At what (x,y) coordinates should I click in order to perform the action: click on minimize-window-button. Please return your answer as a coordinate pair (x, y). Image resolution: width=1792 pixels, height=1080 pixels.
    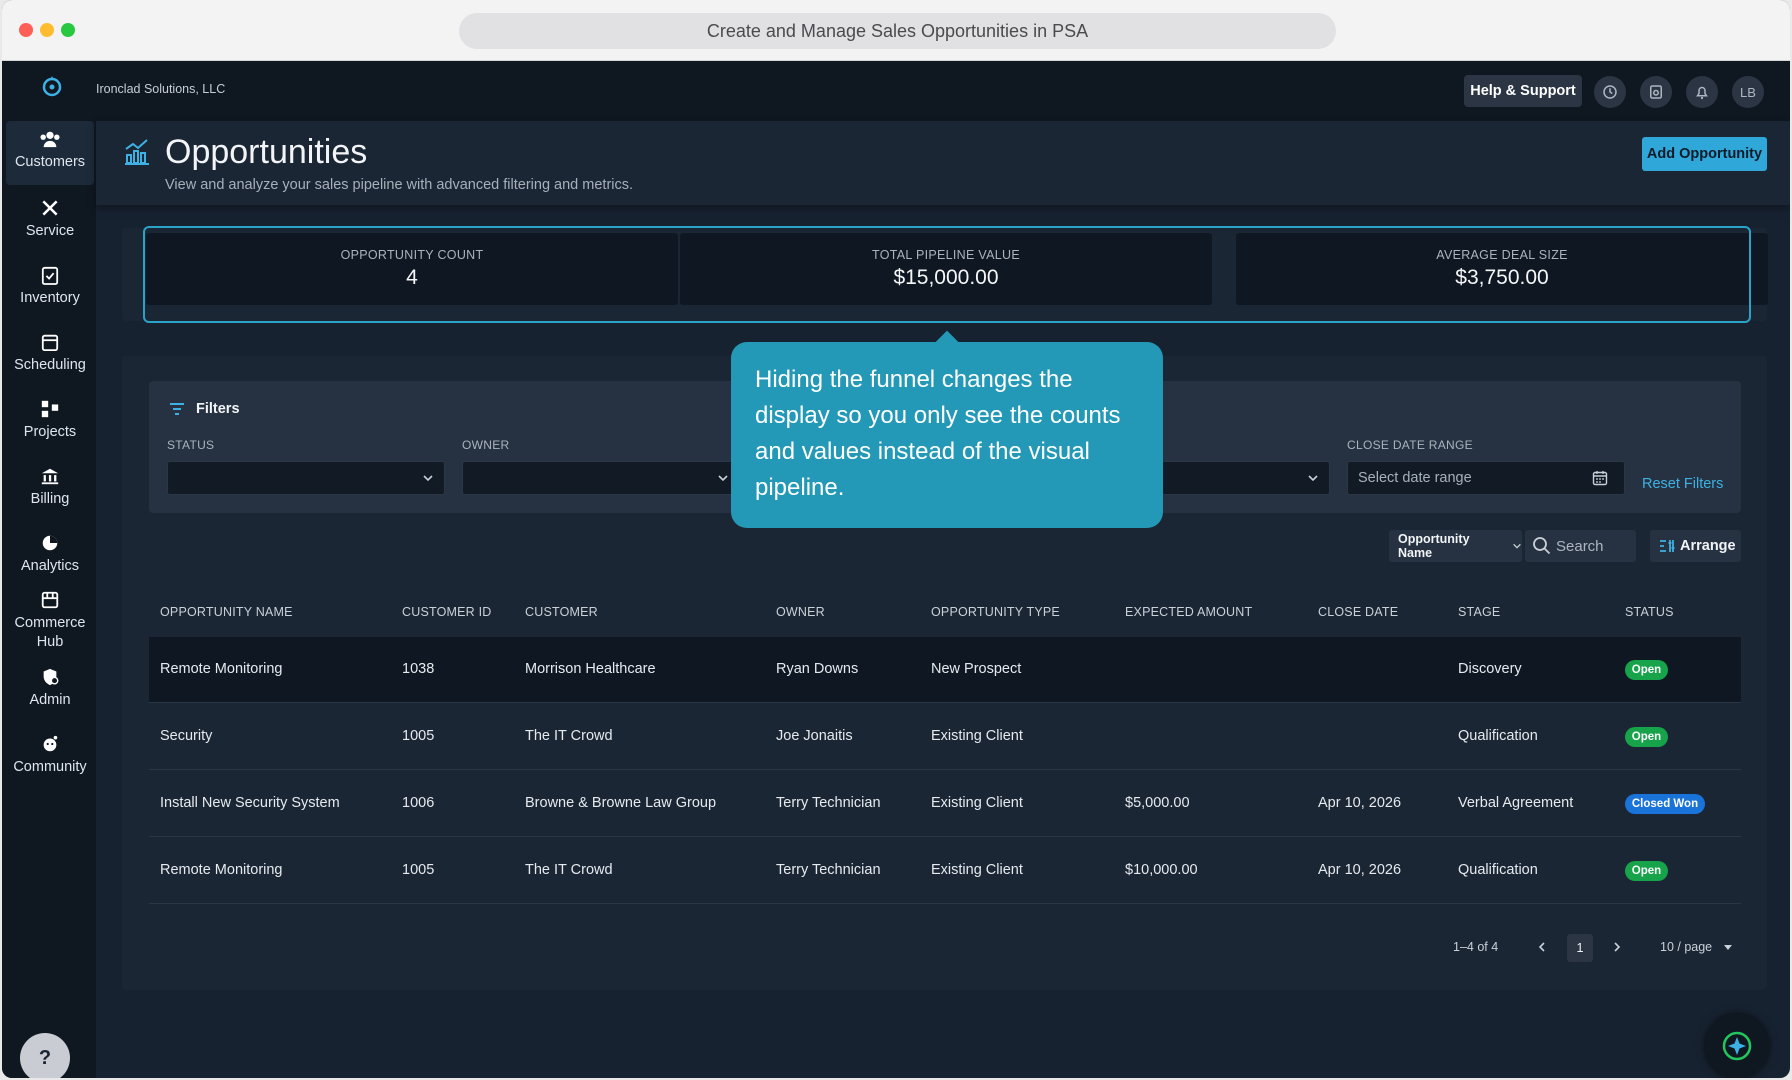
    Looking at the image, I should click on (47, 30).